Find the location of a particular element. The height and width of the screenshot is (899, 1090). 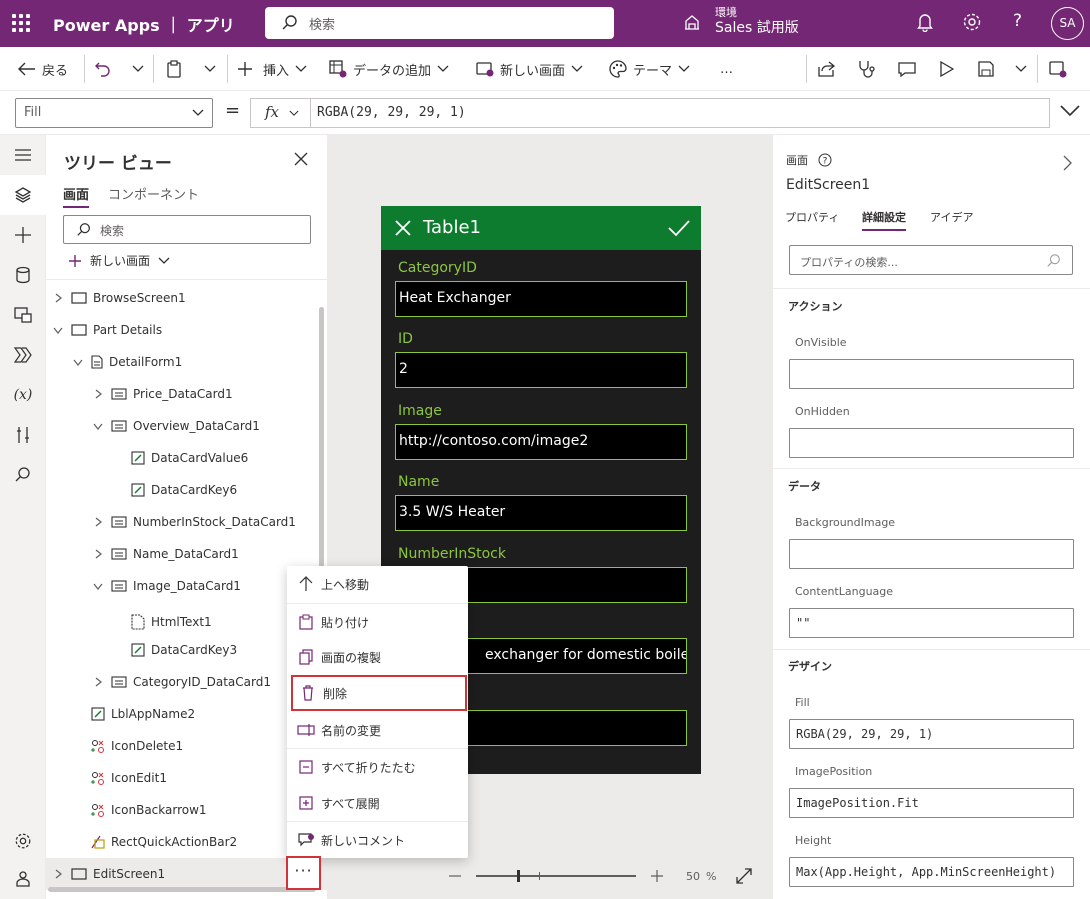

prop-onvisible-input is located at coordinates (931, 374).